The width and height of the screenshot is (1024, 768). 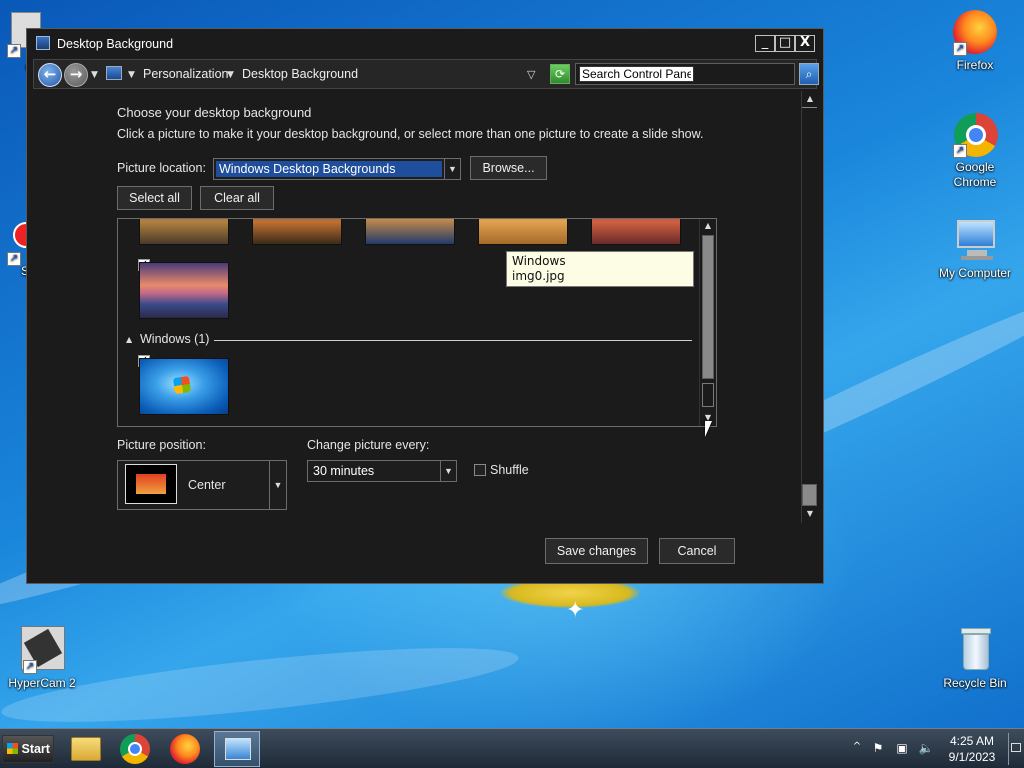 I want to click on gallery-scroll-track, so click(x=708, y=395).